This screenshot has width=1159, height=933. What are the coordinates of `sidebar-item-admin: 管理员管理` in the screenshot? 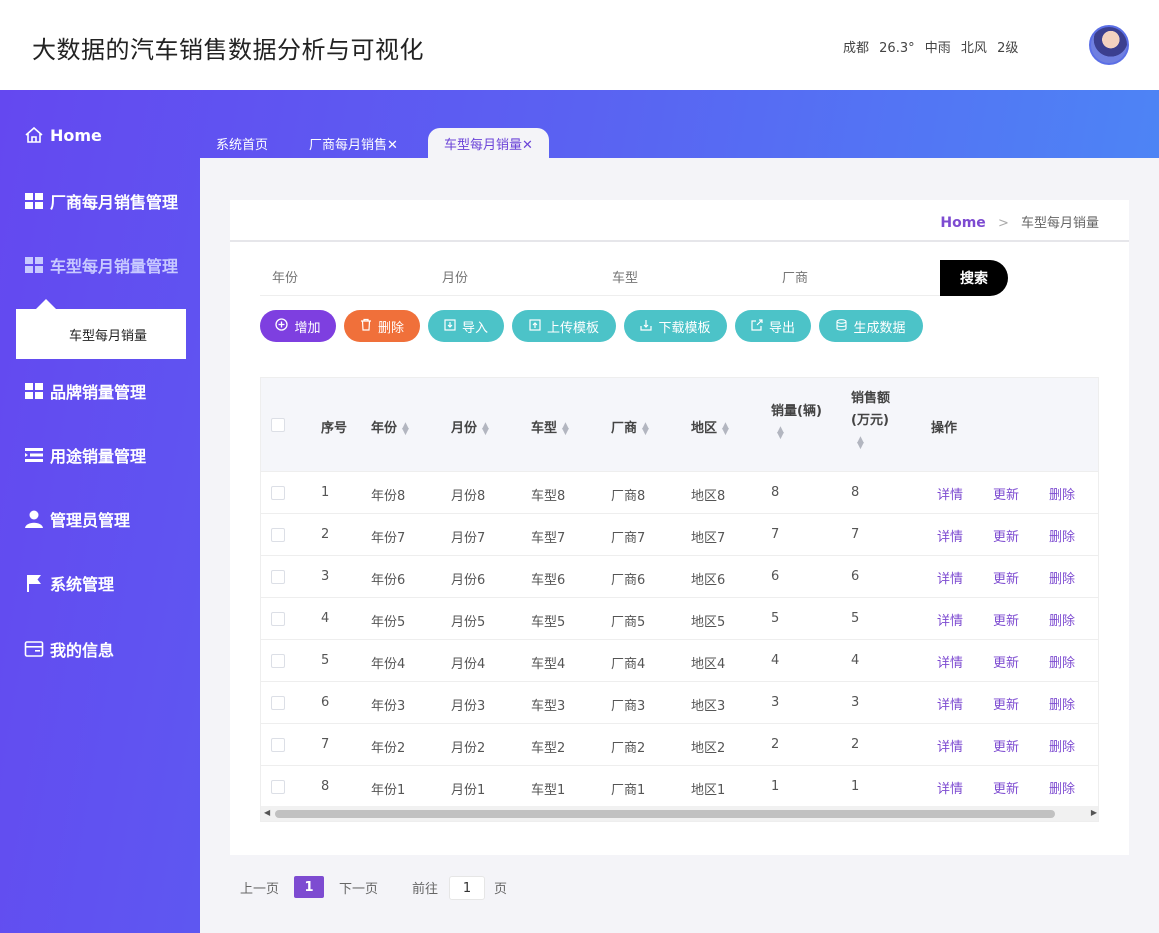 It's located at (77, 519).